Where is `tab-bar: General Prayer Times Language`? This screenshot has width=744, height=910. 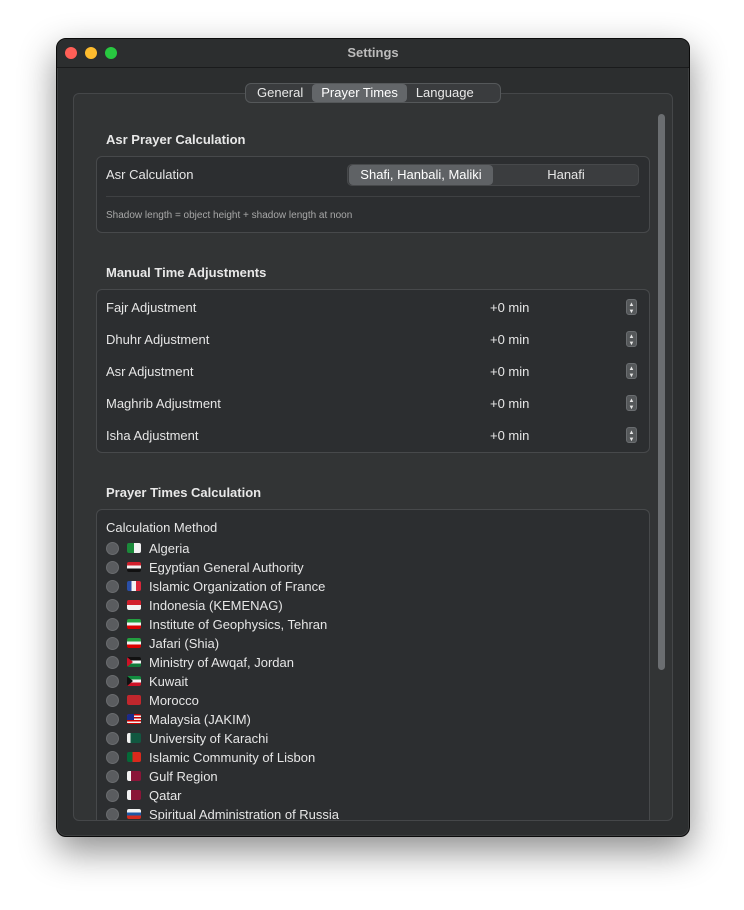 tab-bar: General Prayer Times Language is located at coordinates (373, 93).